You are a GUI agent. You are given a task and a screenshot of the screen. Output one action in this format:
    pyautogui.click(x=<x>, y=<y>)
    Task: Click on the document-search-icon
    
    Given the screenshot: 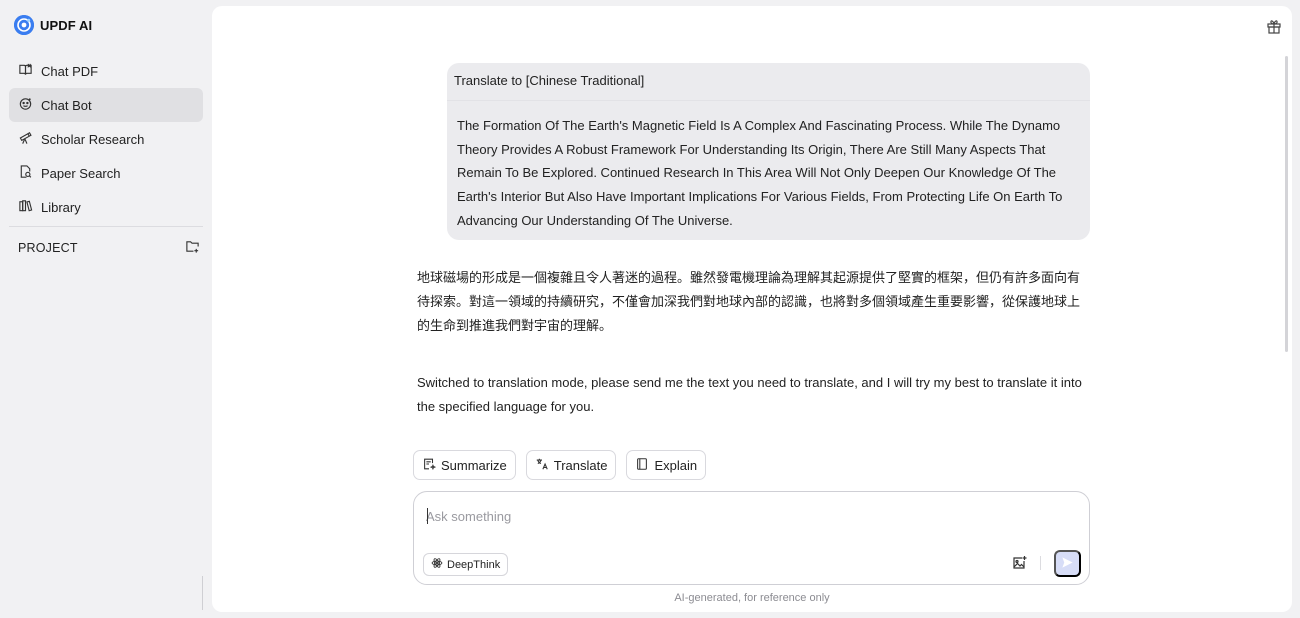 What is the action you would take?
    pyautogui.click(x=25, y=173)
    